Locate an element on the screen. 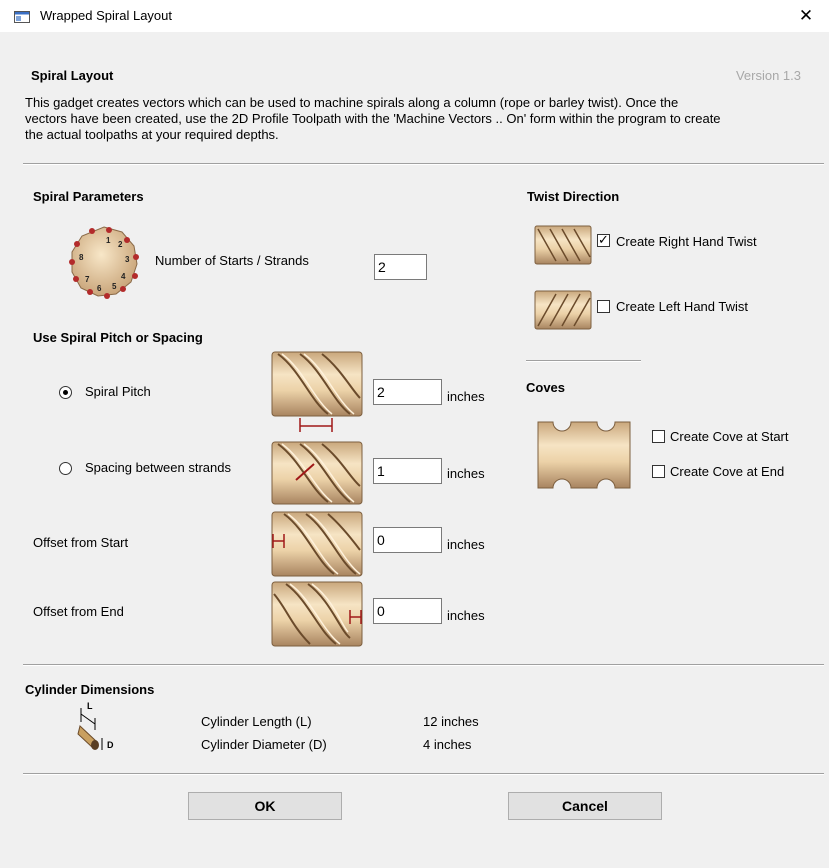  spacing-radio is located at coordinates (65, 468).